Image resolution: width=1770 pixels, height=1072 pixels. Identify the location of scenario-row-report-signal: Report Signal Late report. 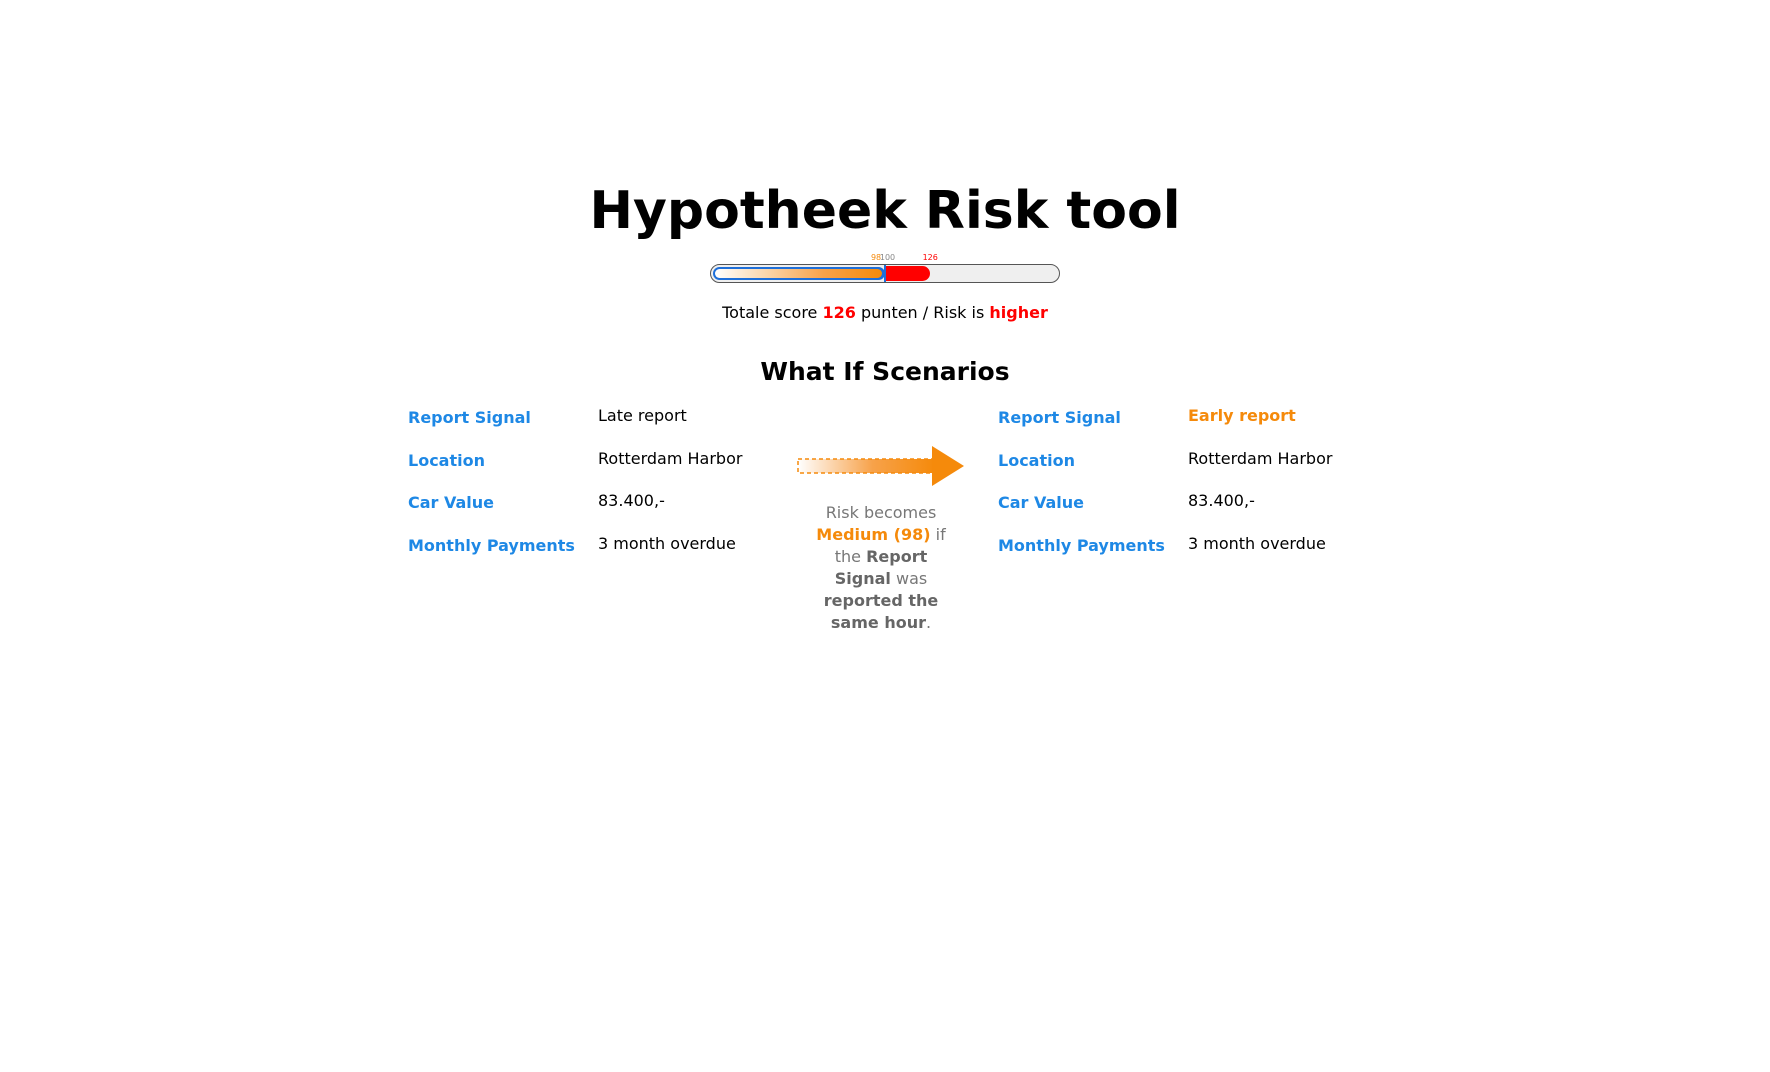
(598, 425).